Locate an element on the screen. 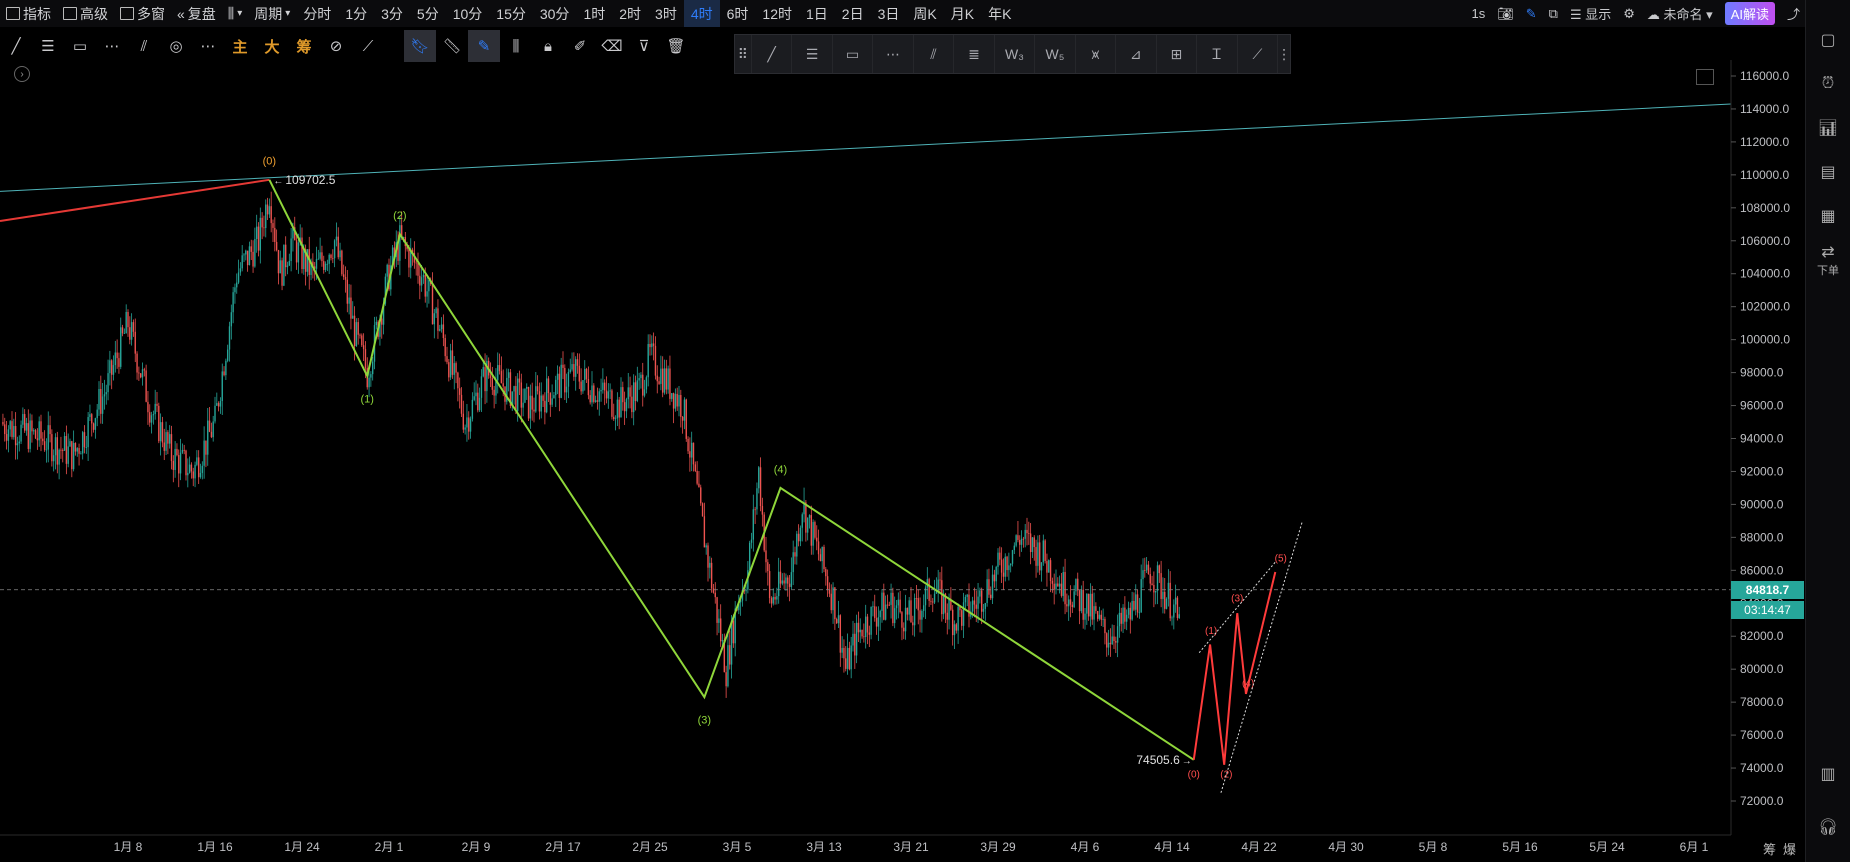  green-wave-label: (0) is located at coordinates (269, 162).